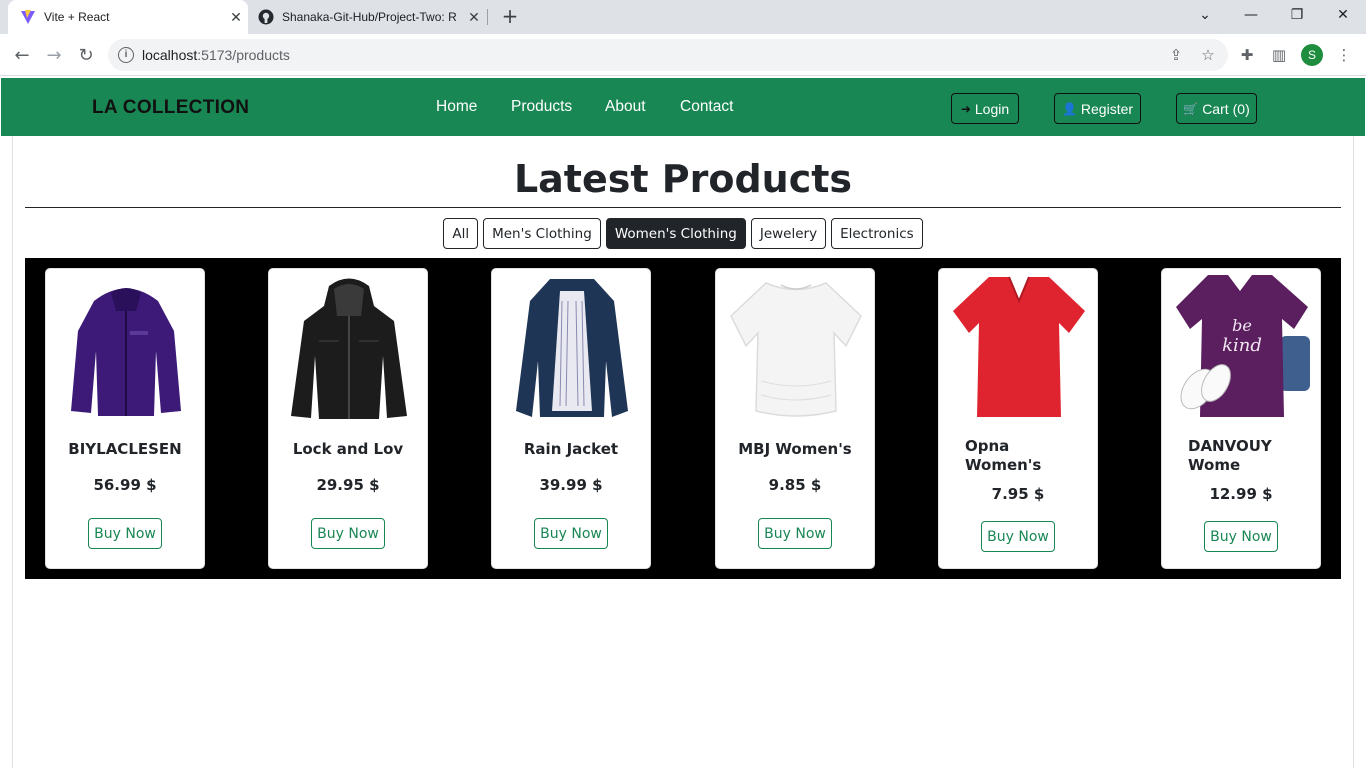  I want to click on register-button: 👤 Register, so click(1097, 108).